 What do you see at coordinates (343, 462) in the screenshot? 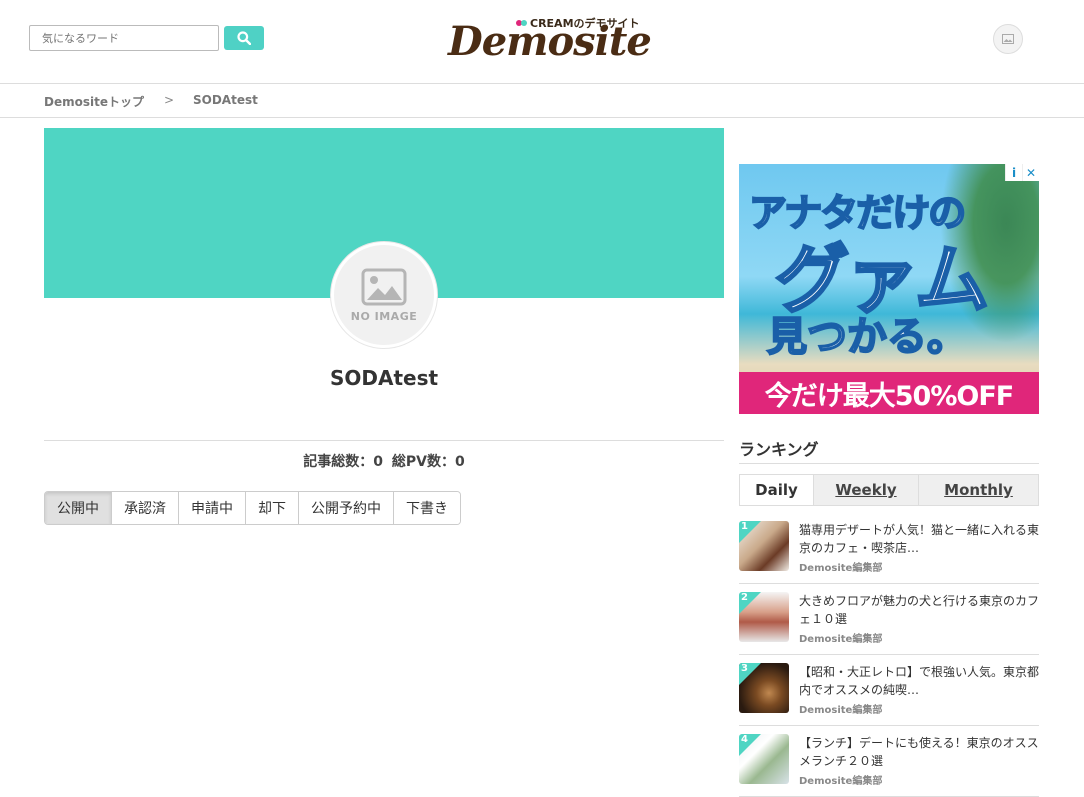
I see `article-count: 記事総数：0` at bounding box center [343, 462].